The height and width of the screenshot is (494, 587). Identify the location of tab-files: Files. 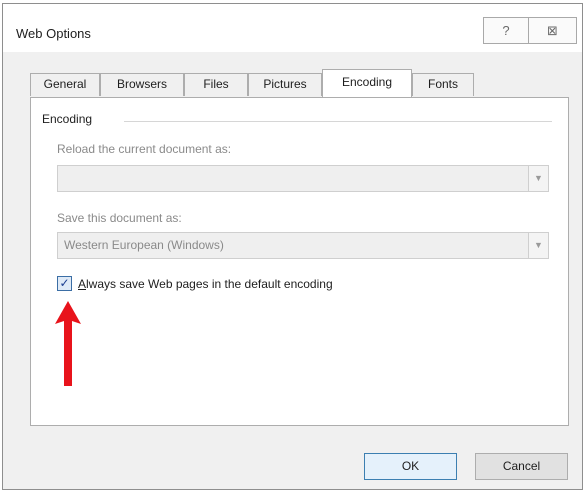
(216, 84).